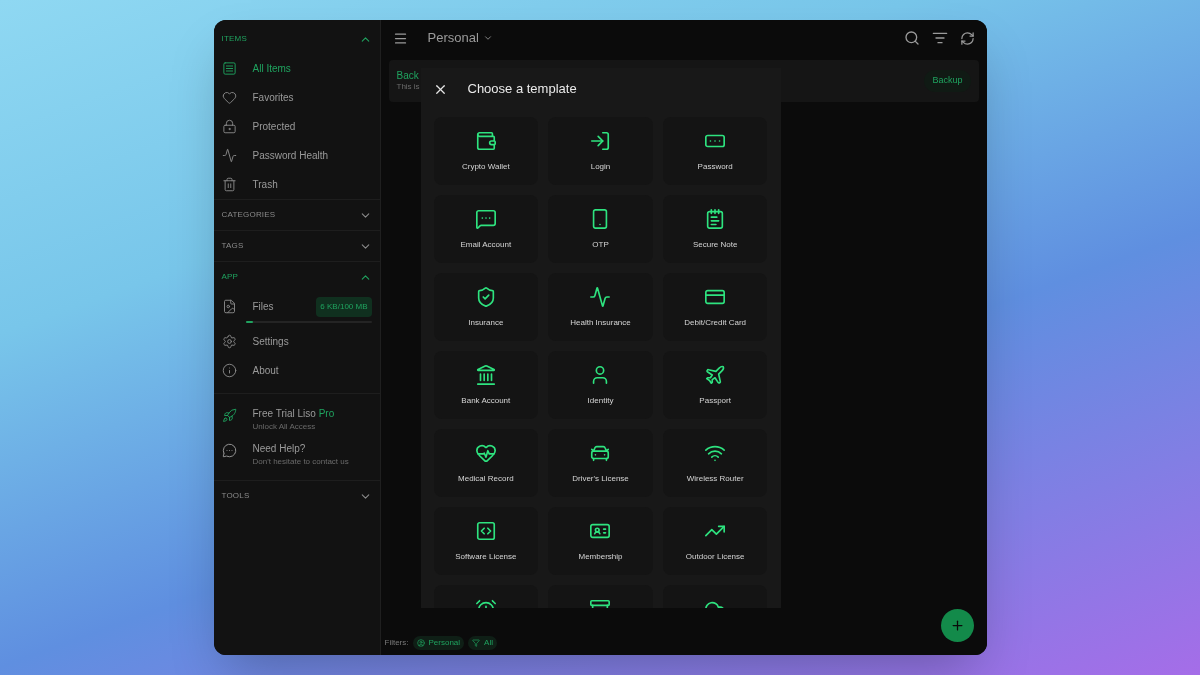 Image resolution: width=1200 pixels, height=675 pixels. Describe the element at coordinates (296, 155) in the screenshot. I see `sidebar-item: Password Health` at that location.